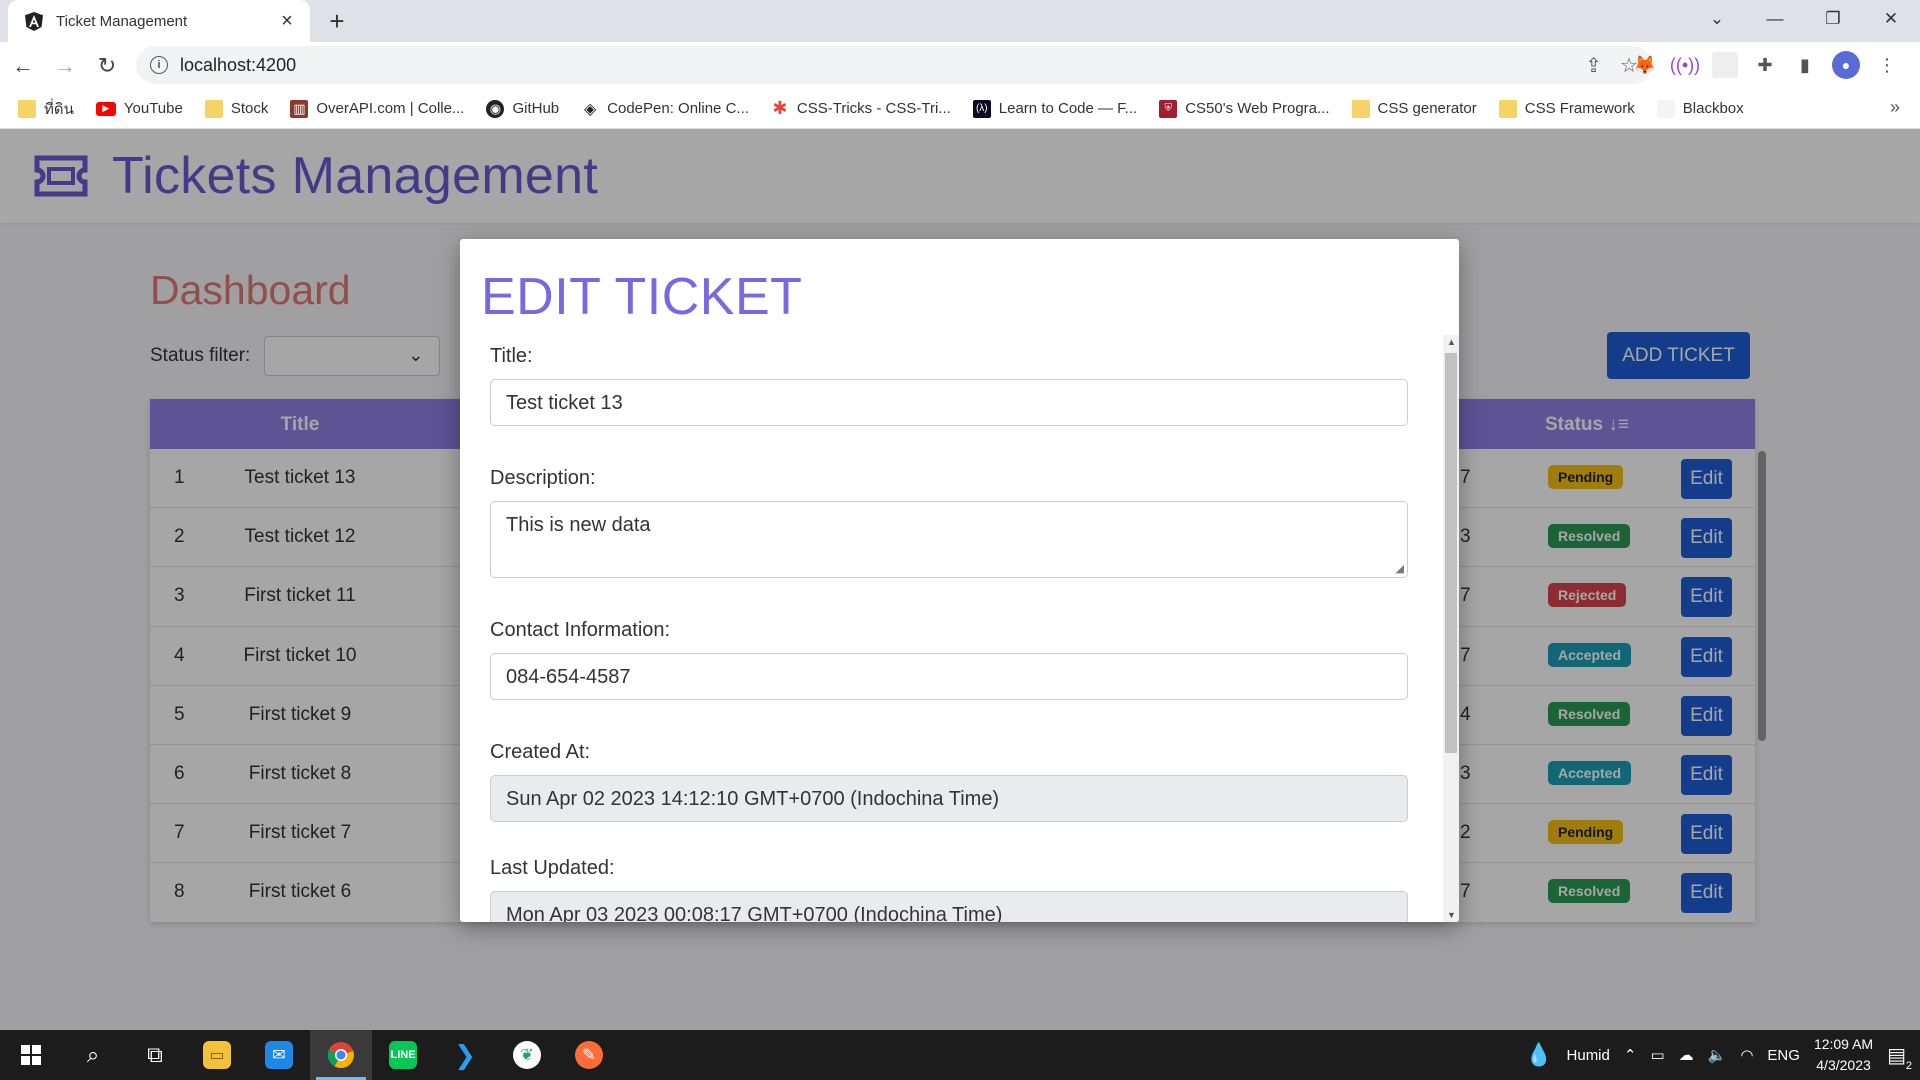  I want to click on bookmark-item: ▶ YouTube, so click(139, 108).